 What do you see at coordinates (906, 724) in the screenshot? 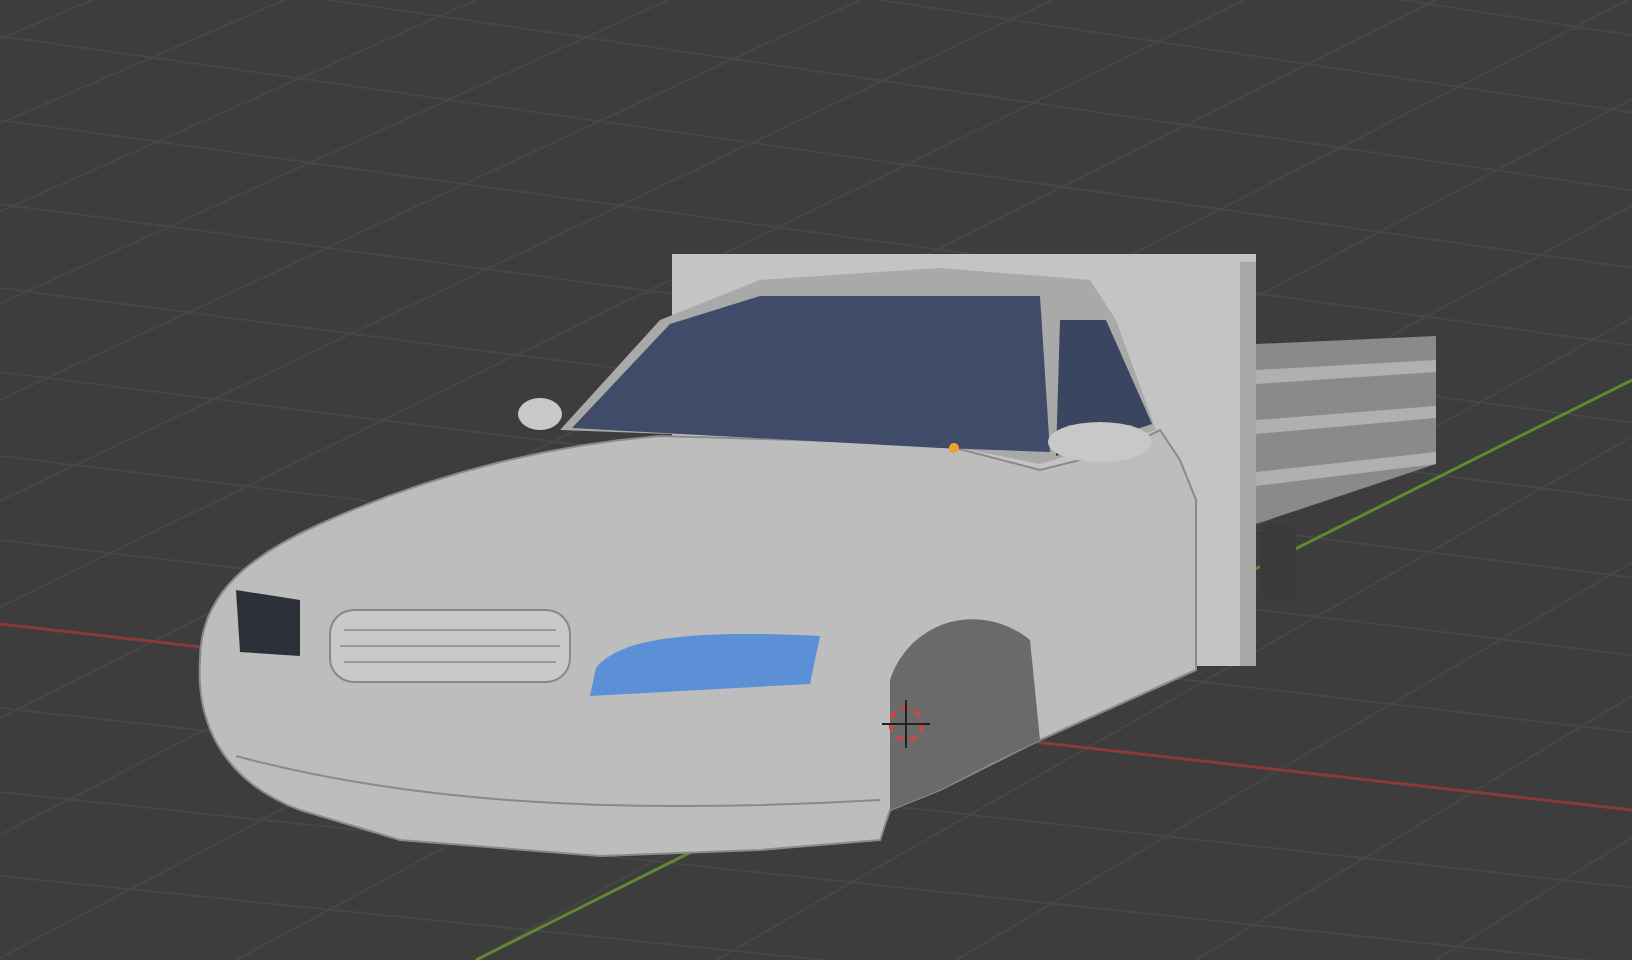
I see `3d-cursor-icon` at bounding box center [906, 724].